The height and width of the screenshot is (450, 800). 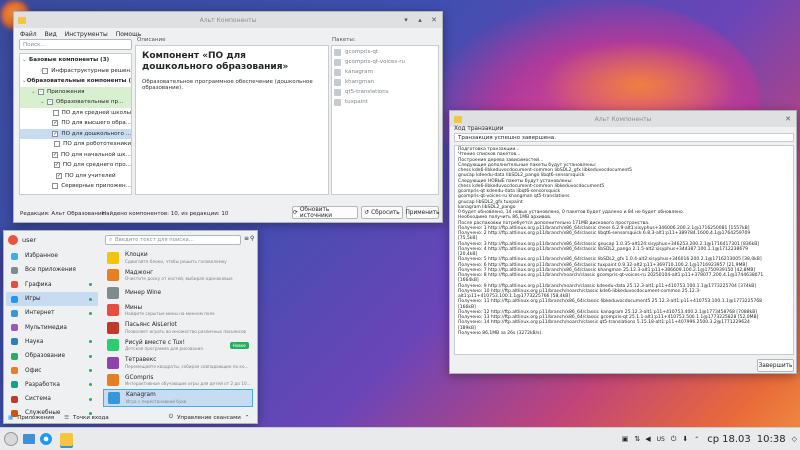 What do you see at coordinates (178, 311) in the screenshot?
I see `app-item: Мины Найдите скрытые мины на минном поле` at bounding box center [178, 311].